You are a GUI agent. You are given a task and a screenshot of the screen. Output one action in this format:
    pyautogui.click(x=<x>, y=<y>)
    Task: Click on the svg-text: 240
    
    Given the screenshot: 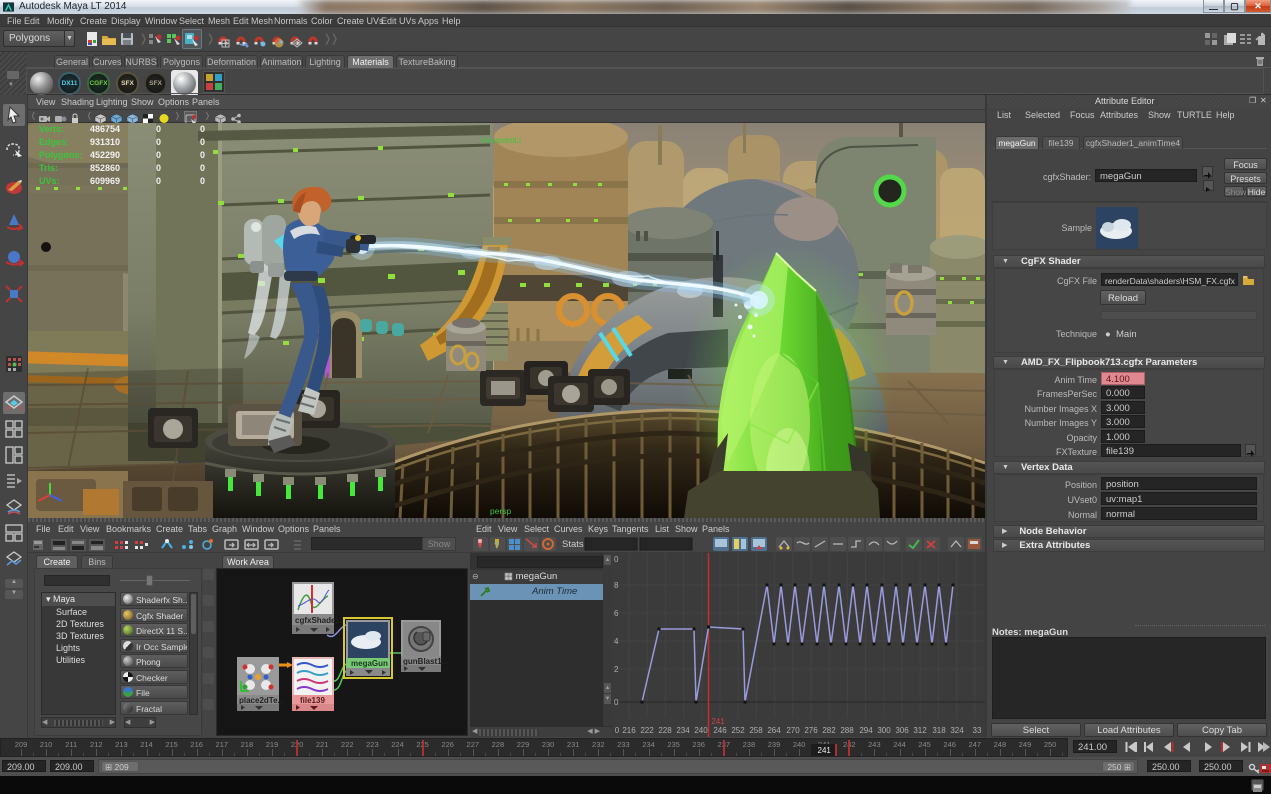 What is the action you would take?
    pyautogui.click(x=701, y=730)
    